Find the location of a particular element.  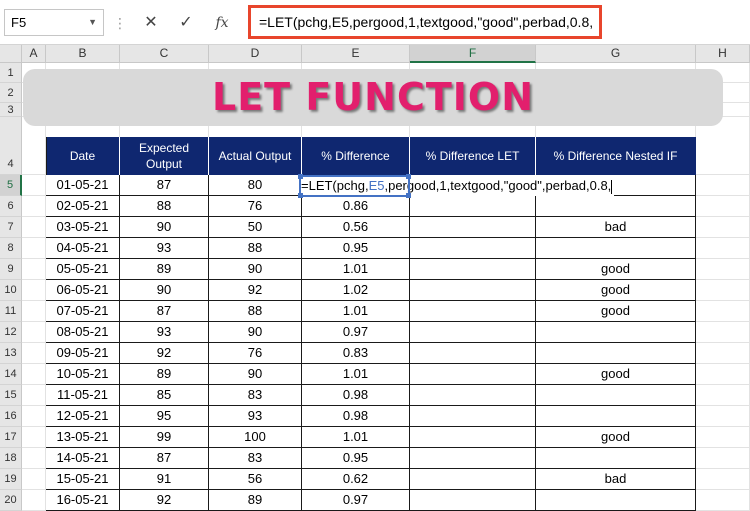

more-options-icon: ⋮ is located at coordinates (120, 23).